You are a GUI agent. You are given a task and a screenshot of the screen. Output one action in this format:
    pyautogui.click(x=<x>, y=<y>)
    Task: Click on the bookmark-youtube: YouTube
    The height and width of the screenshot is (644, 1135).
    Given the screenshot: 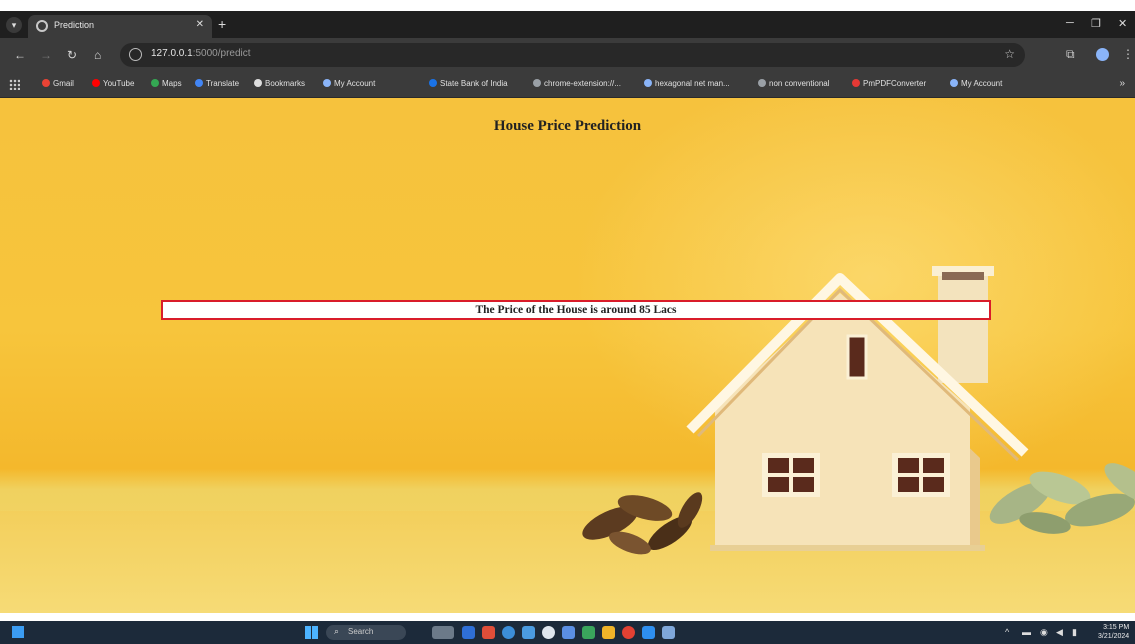 What is the action you would take?
    pyautogui.click(x=113, y=83)
    